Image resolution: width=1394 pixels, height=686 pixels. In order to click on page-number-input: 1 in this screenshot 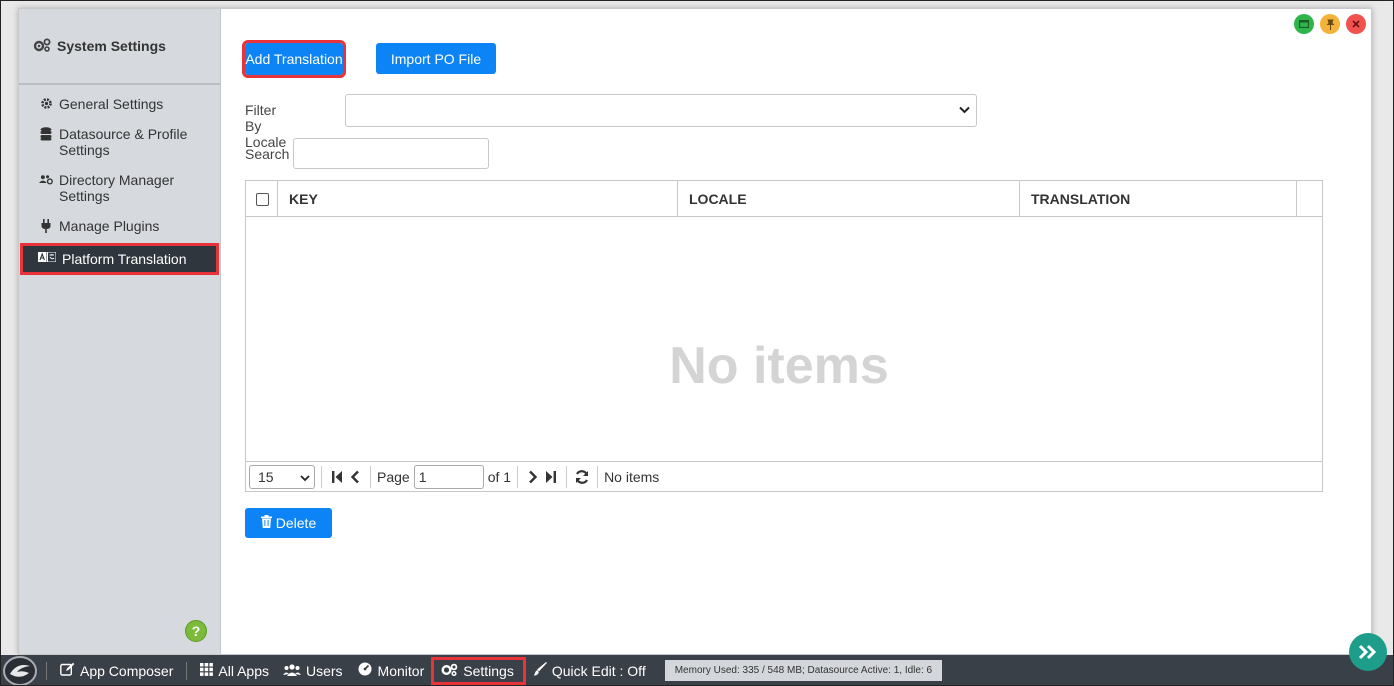, I will do `click(448, 476)`.